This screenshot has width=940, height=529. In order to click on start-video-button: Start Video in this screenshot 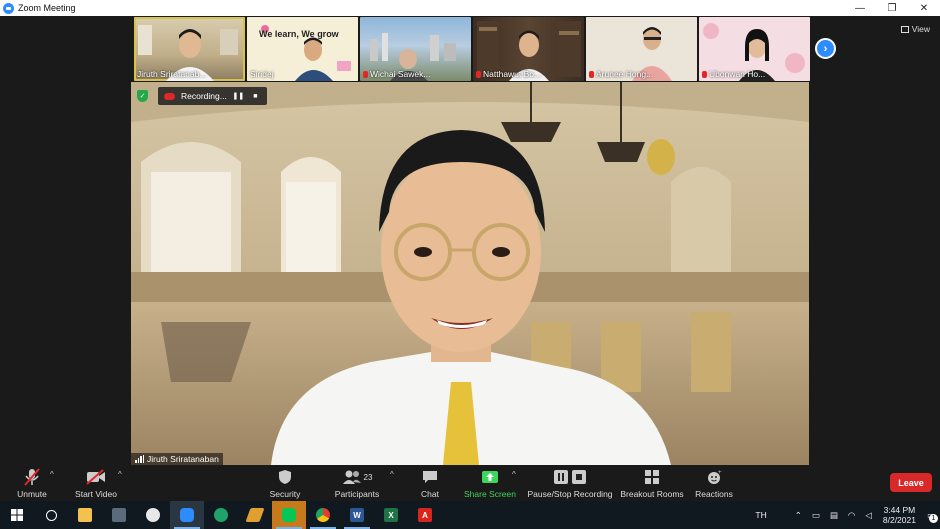, I will do `click(96, 483)`.